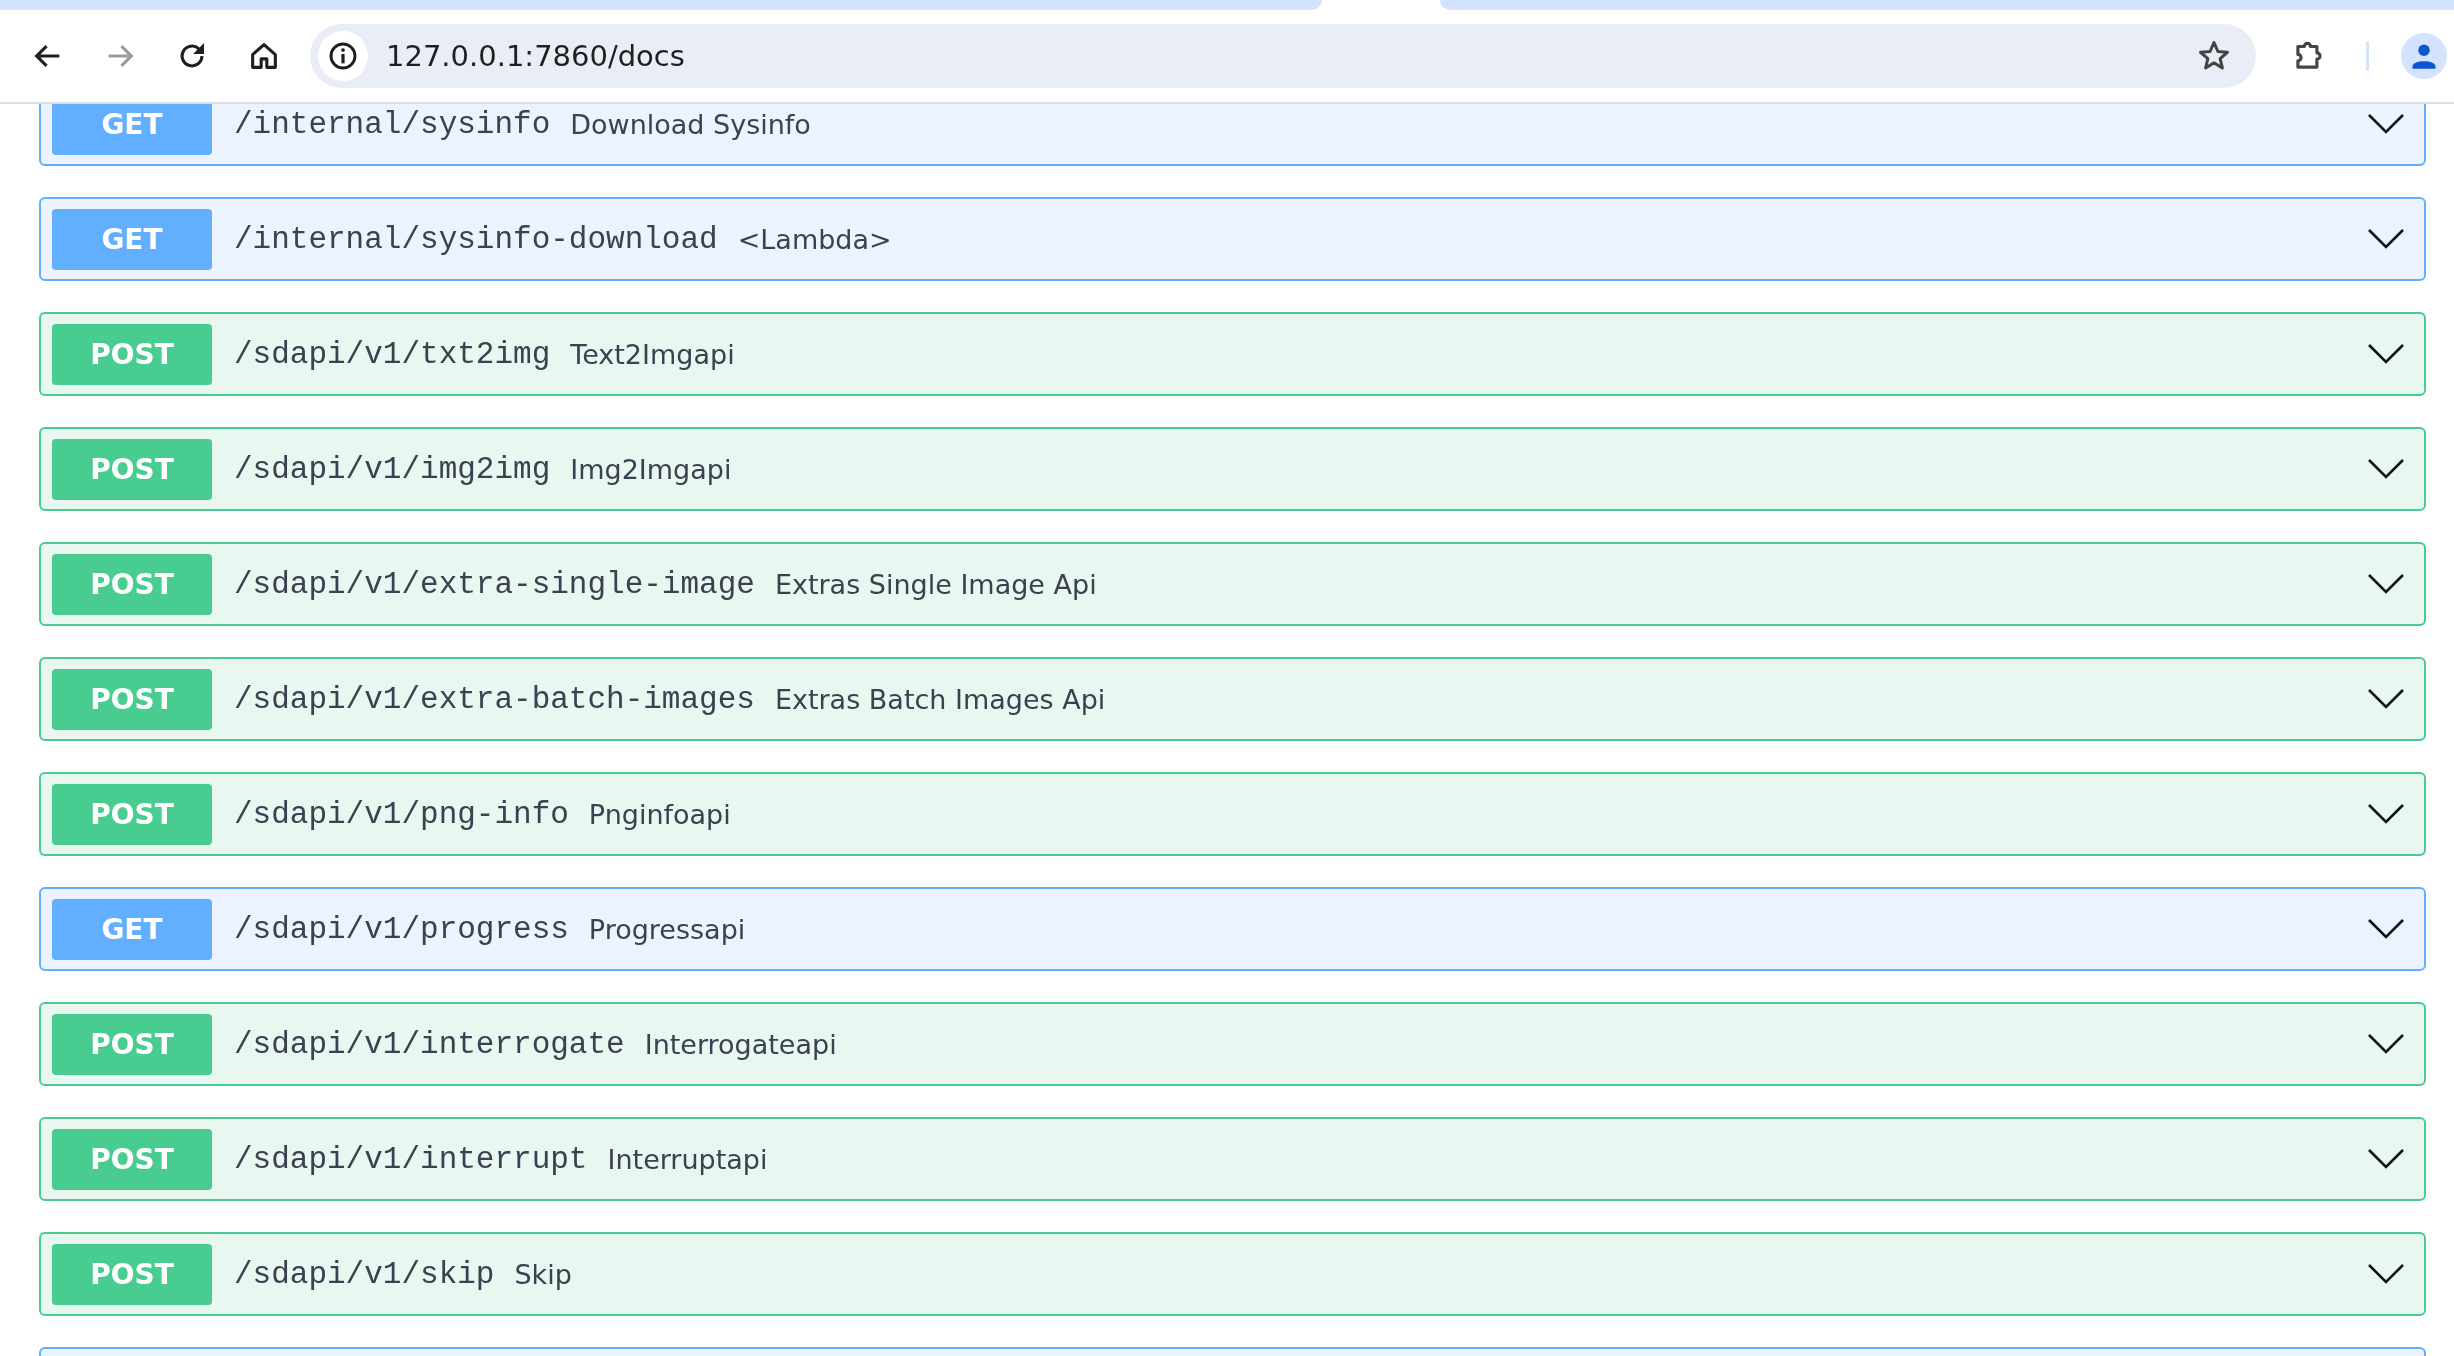 The width and height of the screenshot is (2454, 1356). I want to click on operation-row: POST /sdapi/v1/img2img Img2Imgapi, so click(1232, 469).